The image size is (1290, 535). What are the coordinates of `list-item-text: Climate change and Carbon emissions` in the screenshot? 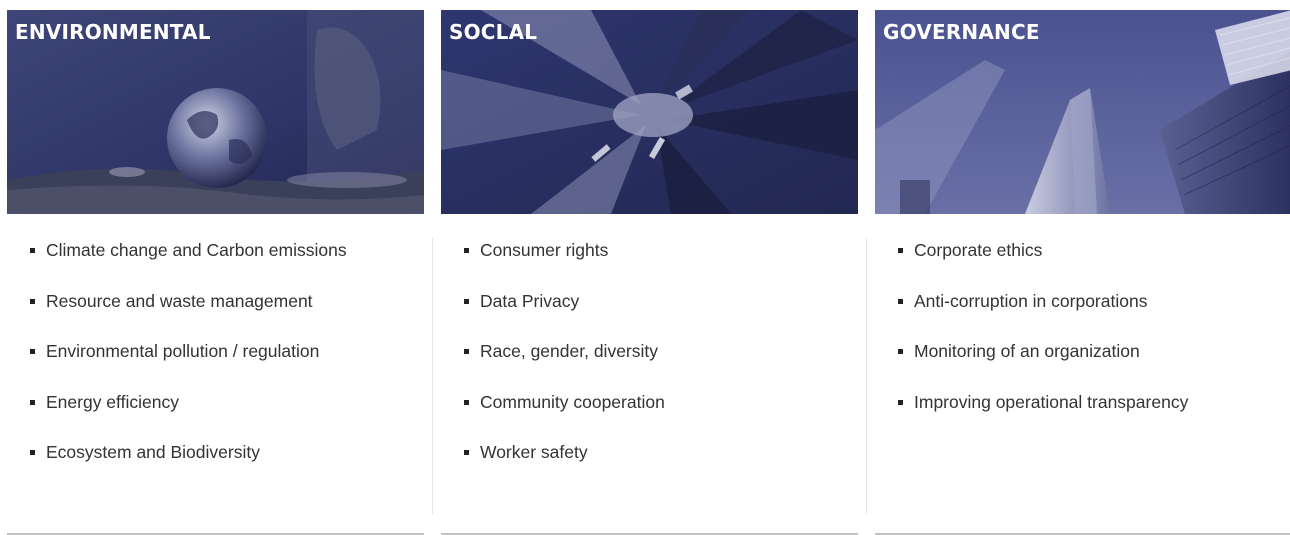 It's located at (196, 250).